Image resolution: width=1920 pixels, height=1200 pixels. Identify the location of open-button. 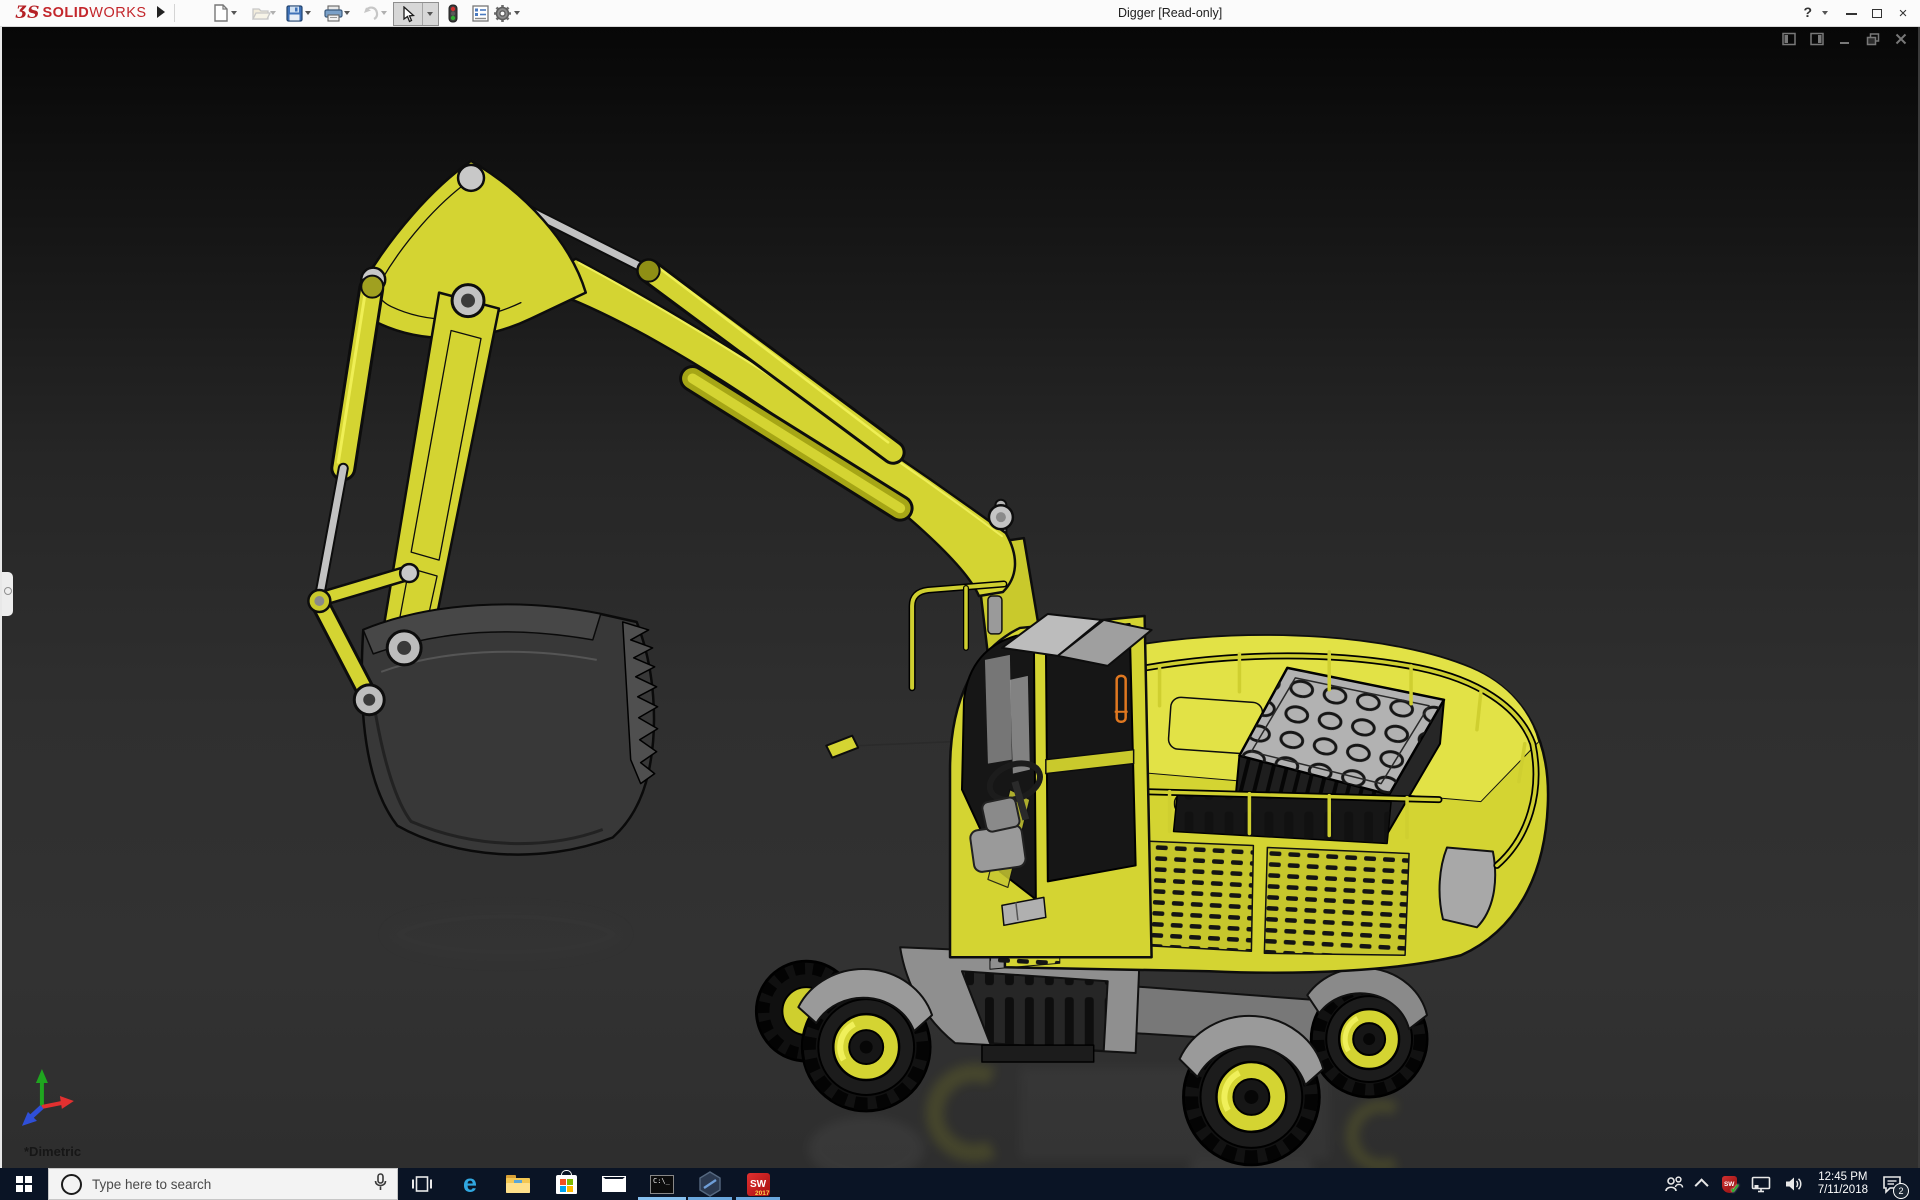
(261, 13).